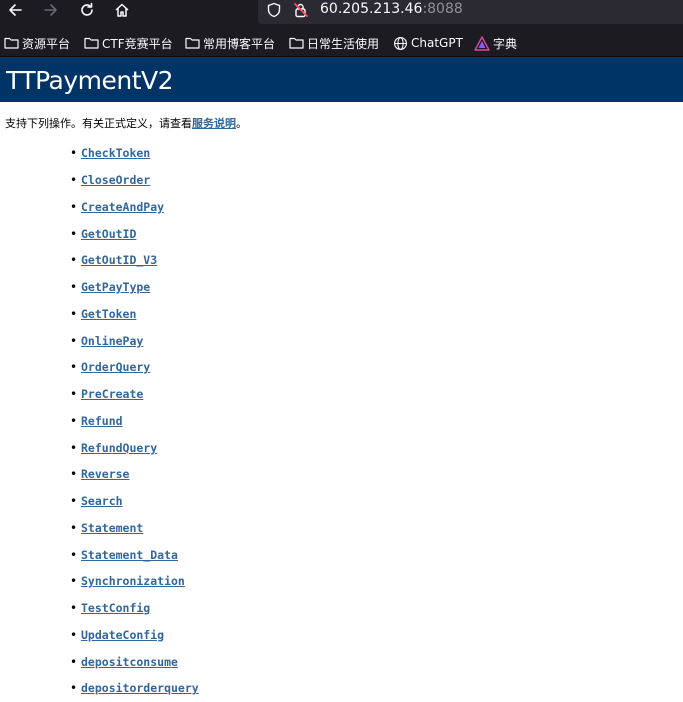 Image resolution: width=683 pixels, height=702 pixels. I want to click on operation-link: RefundQuery, so click(119, 448).